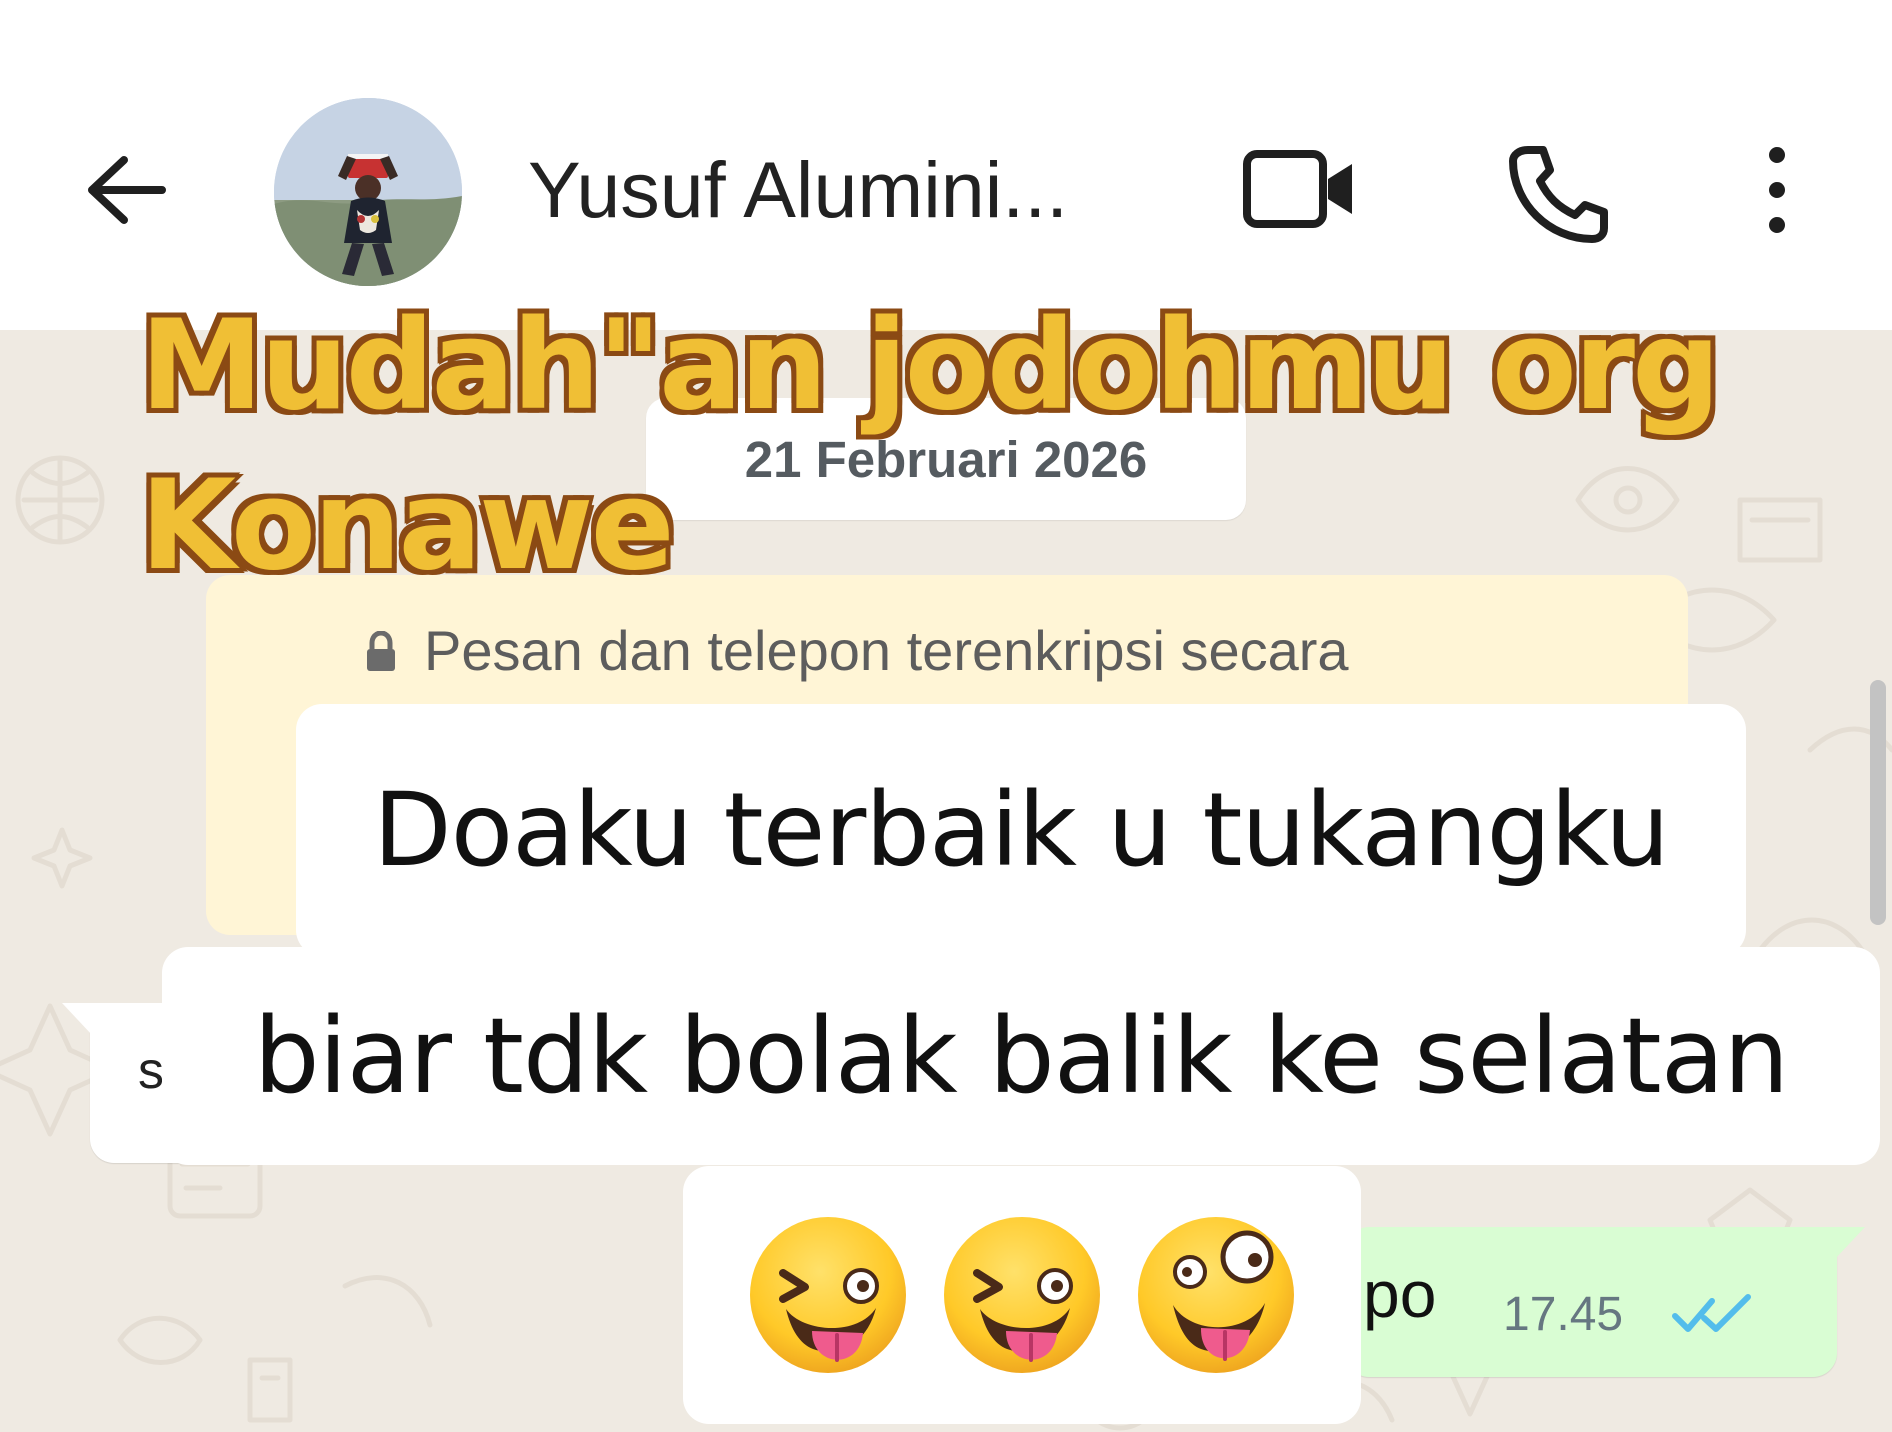 The height and width of the screenshot is (1432, 1892). What do you see at coordinates (1878, 802) in the screenshot?
I see `chat-scrollbar` at bounding box center [1878, 802].